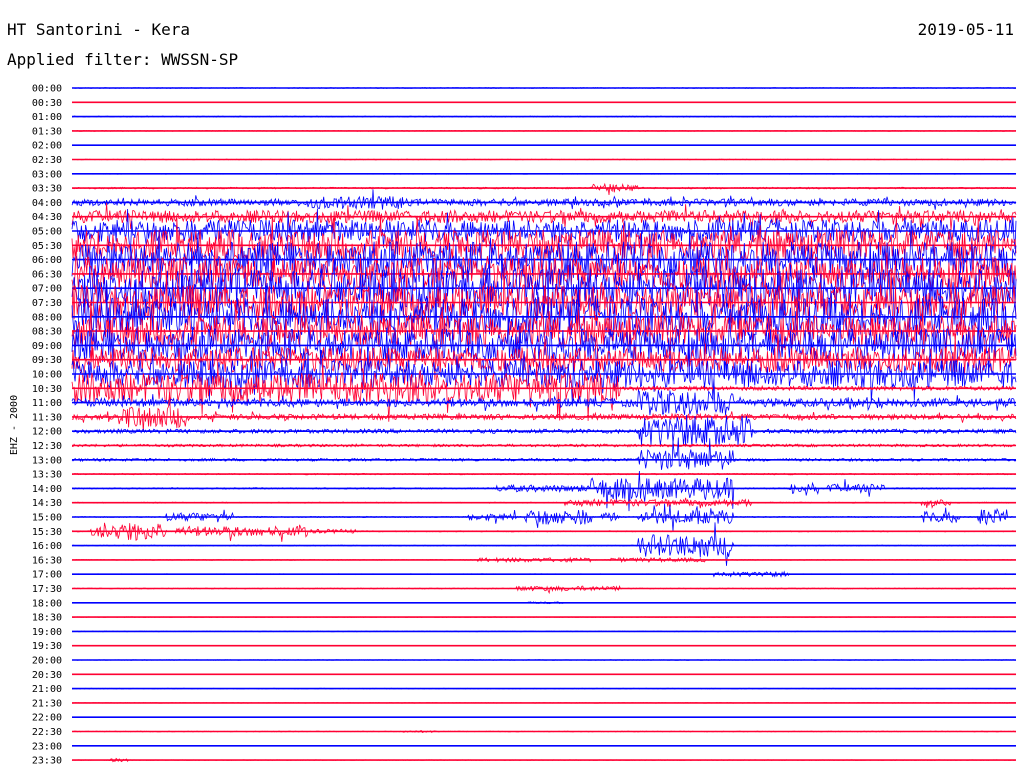 Image resolution: width=1024 pixels, height=780 pixels. I want to click on time-tick-label: 16:00, so click(47, 546).